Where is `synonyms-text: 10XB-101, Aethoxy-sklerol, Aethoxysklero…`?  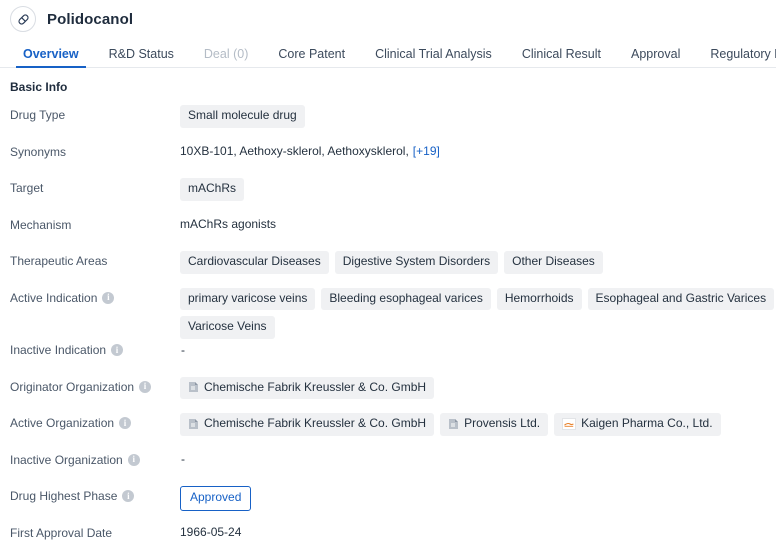
synonyms-text: 10XB-101, Aethoxy-sklerol, Aethoxysklero… is located at coordinates (294, 150).